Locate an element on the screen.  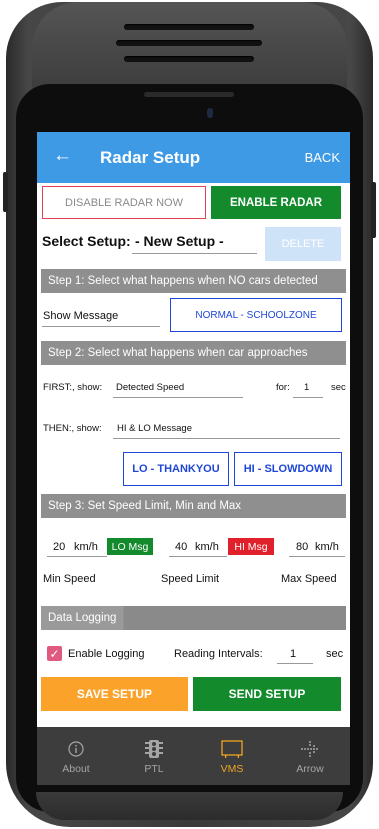
page-title: Radar Setup is located at coordinates (150, 157).